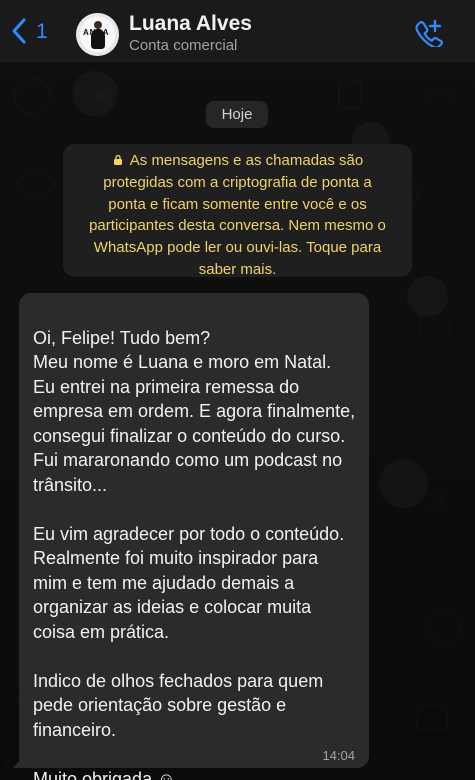  I want to click on chat-header: 1 ANCA Luana Alves Conta comercial, so click(237, 31).